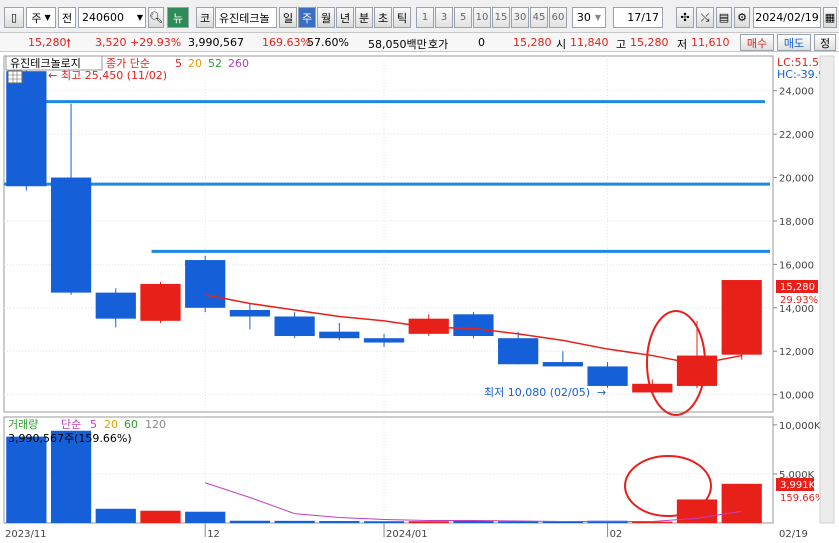  What do you see at coordinates (649, 42) in the screenshot?
I see `high-value: 15,280` at bounding box center [649, 42].